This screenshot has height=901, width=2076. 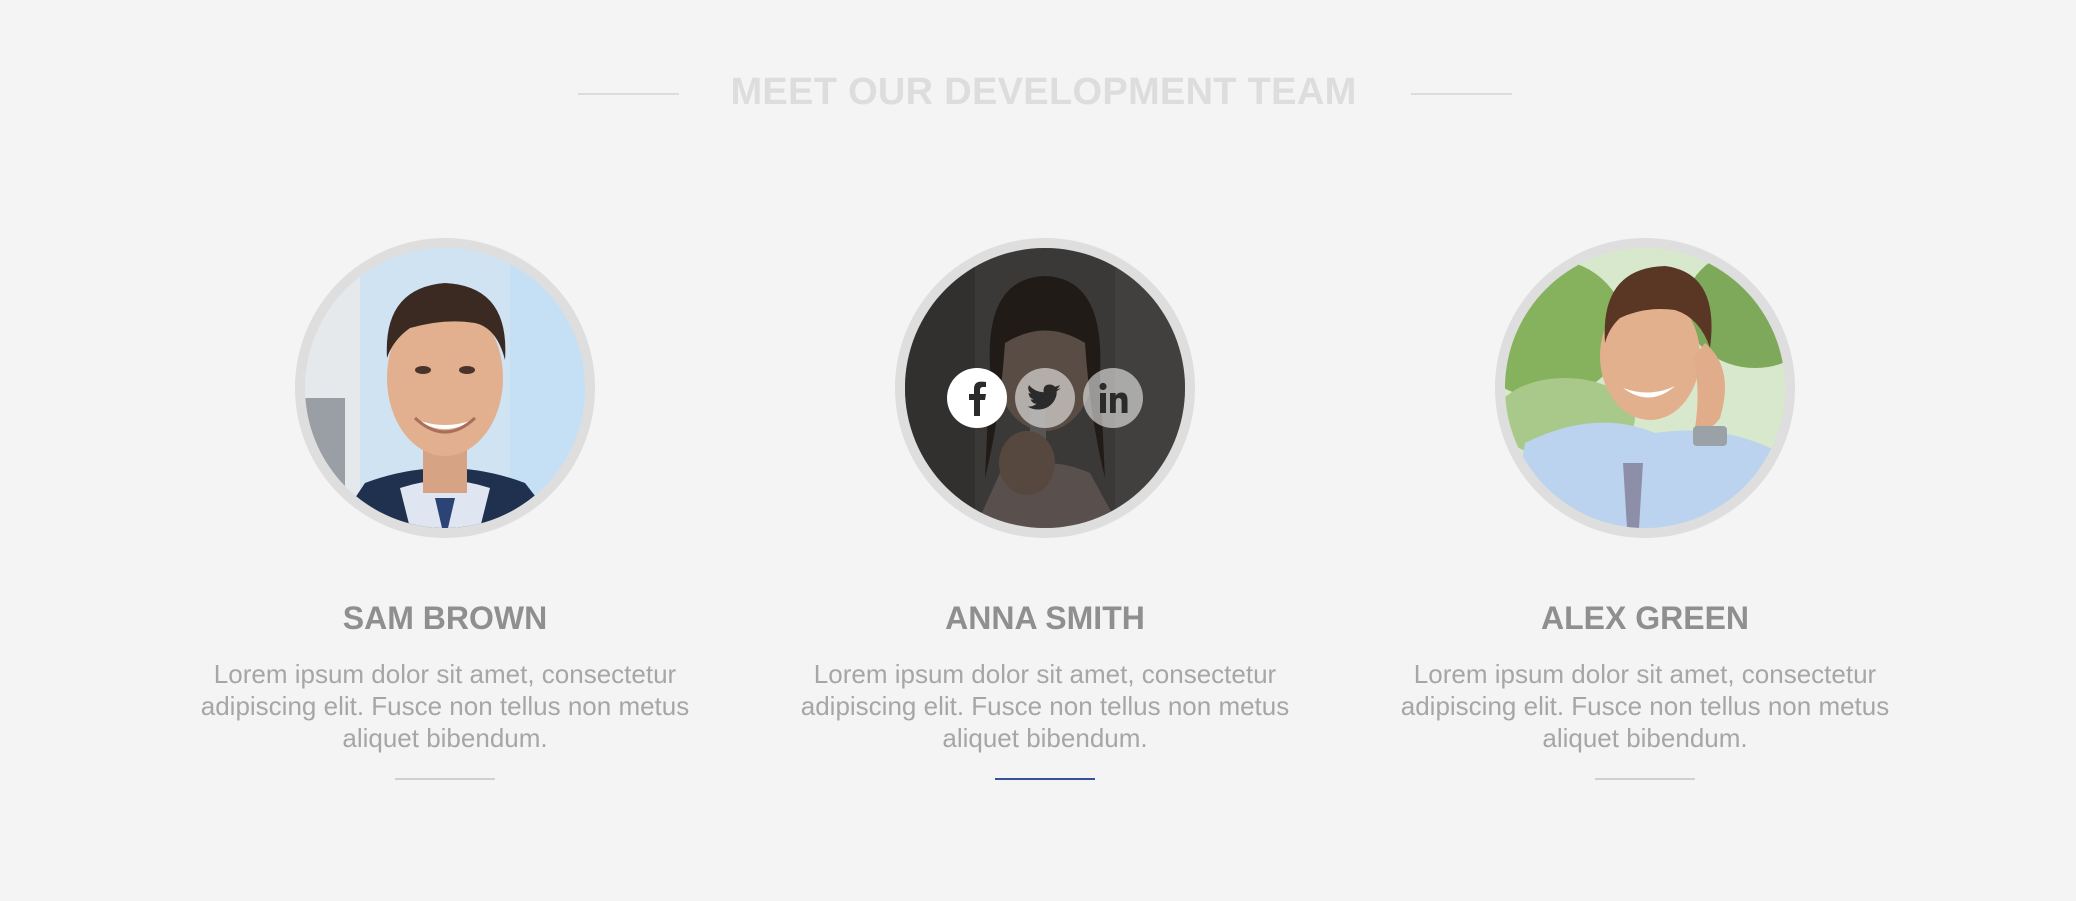 What do you see at coordinates (1045, 779) in the screenshot?
I see `card-divider-active` at bounding box center [1045, 779].